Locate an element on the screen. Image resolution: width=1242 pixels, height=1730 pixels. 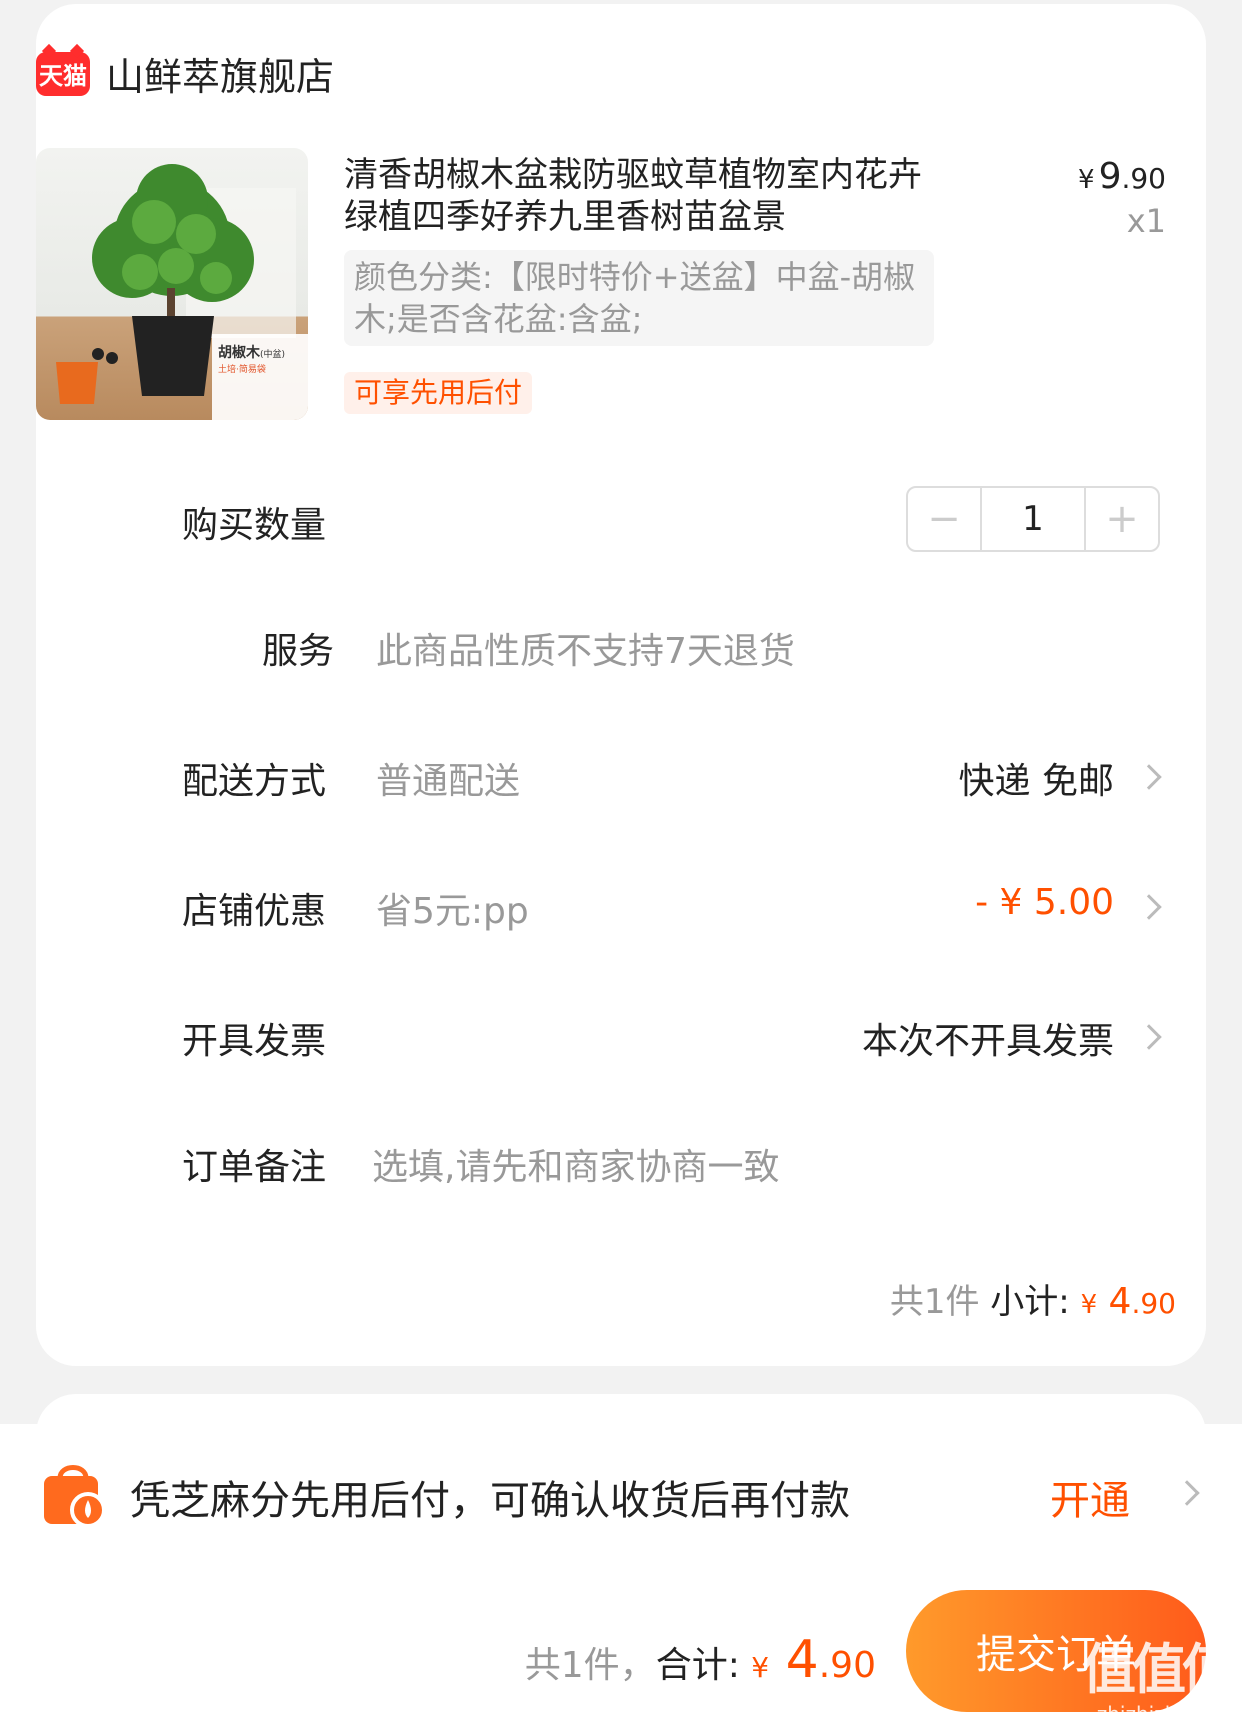
service-label: 服务 is located at coordinates (298, 651).